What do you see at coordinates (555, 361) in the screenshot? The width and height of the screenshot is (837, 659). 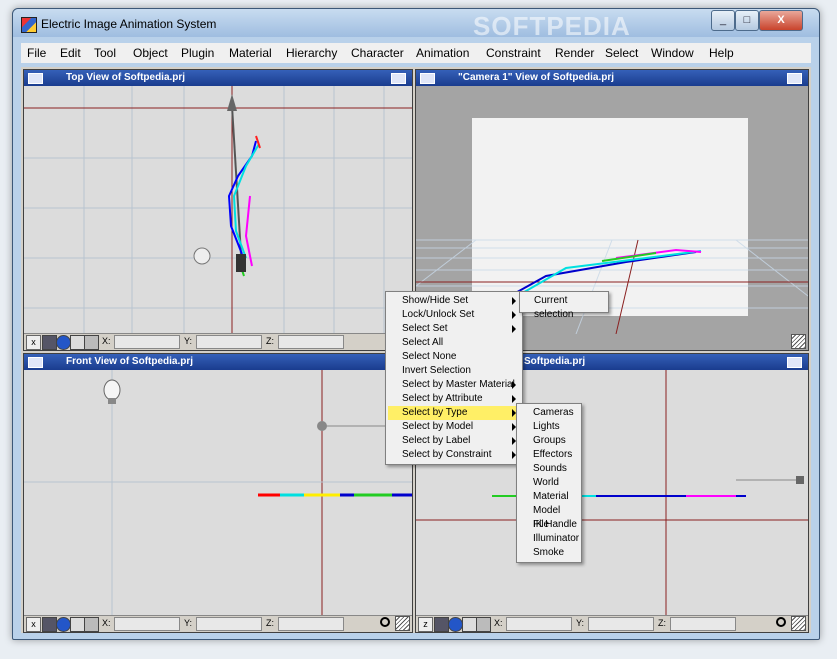 I see `viewport-title: Softpedia.prj` at bounding box center [555, 361].